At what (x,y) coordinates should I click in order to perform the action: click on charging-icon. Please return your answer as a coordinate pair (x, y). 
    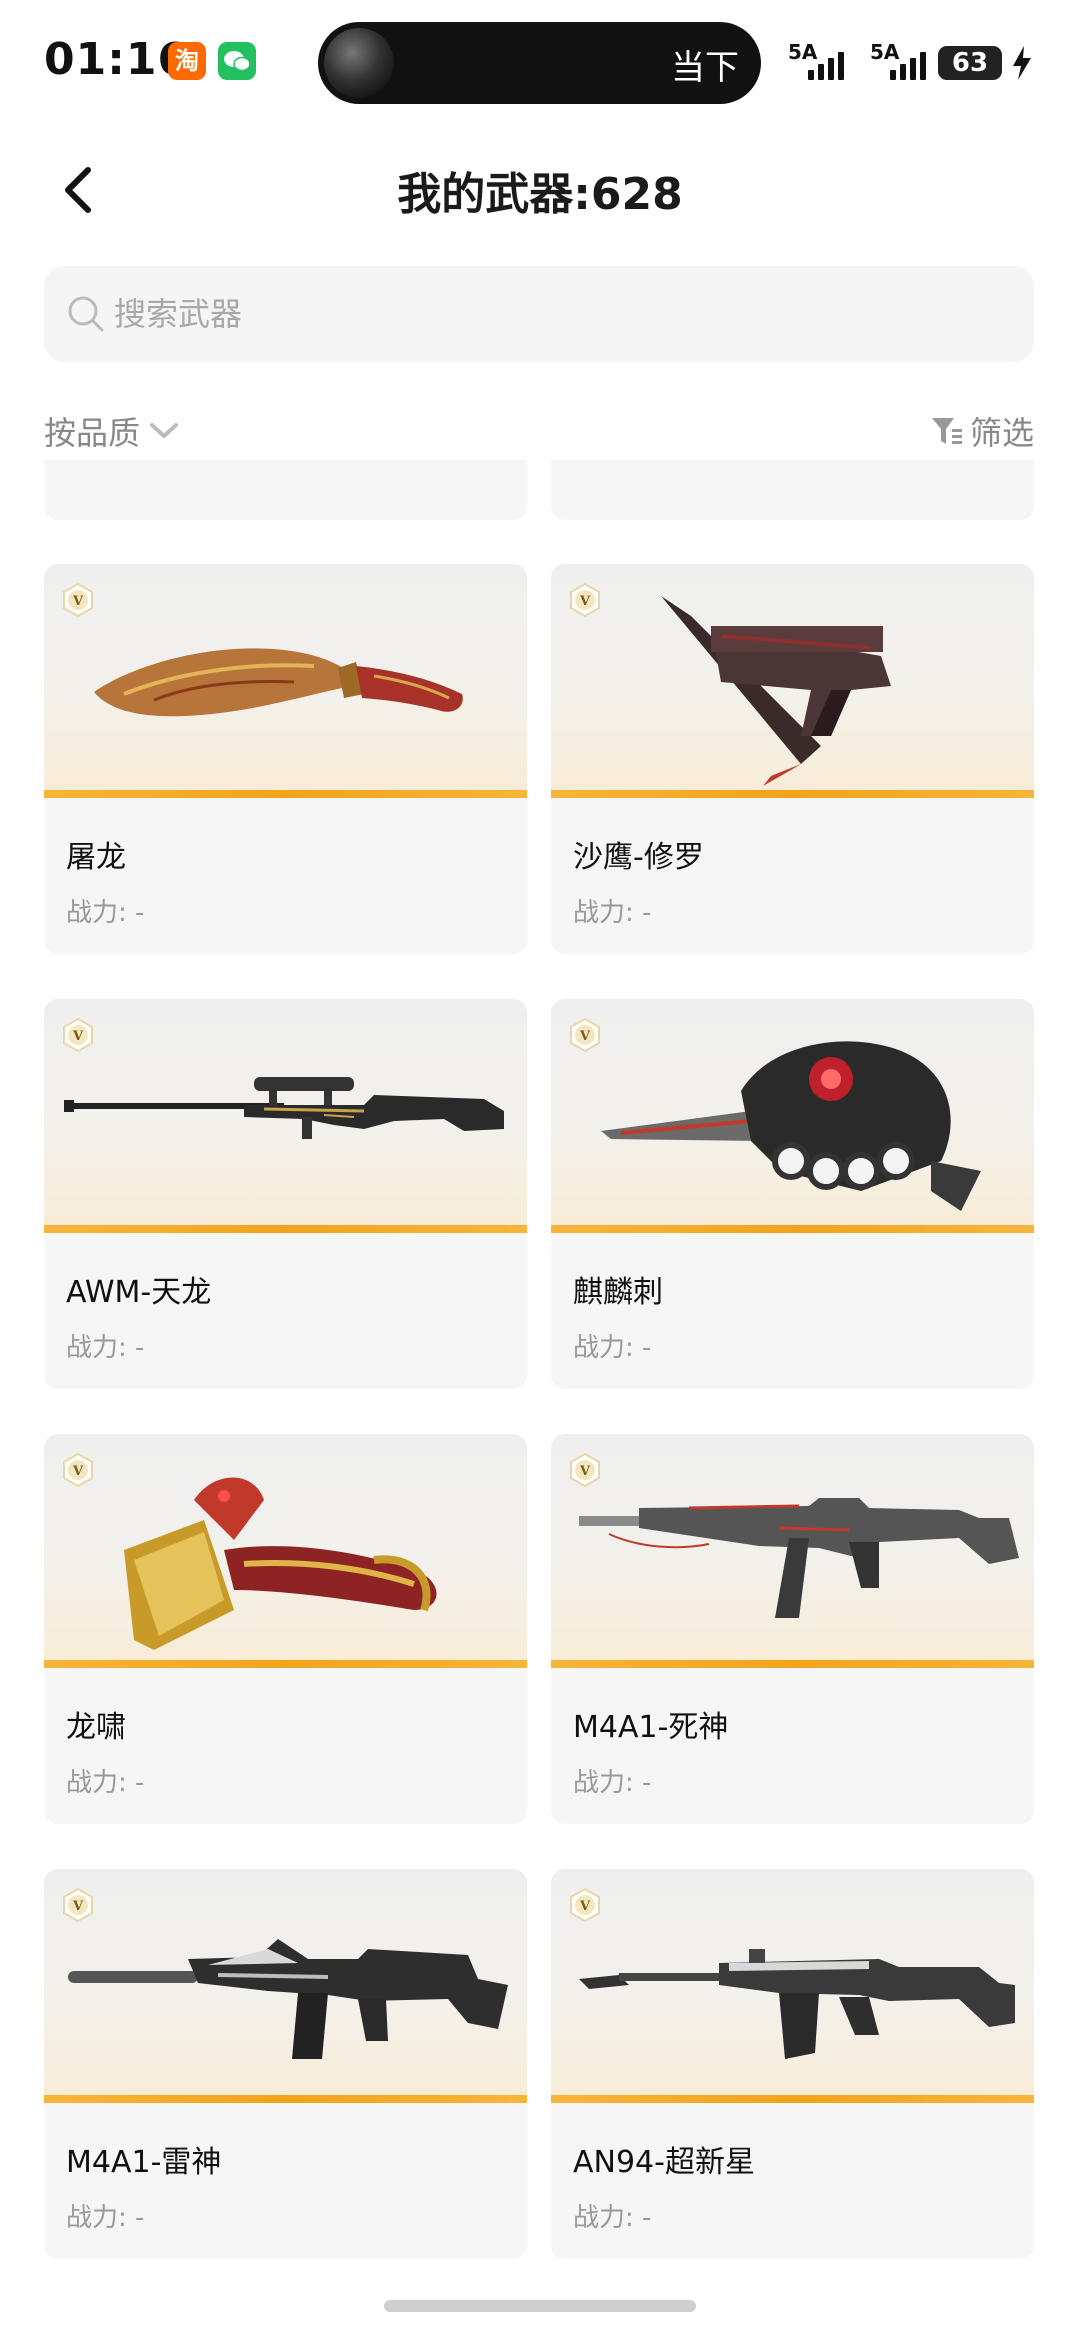
    Looking at the image, I should click on (1022, 63).